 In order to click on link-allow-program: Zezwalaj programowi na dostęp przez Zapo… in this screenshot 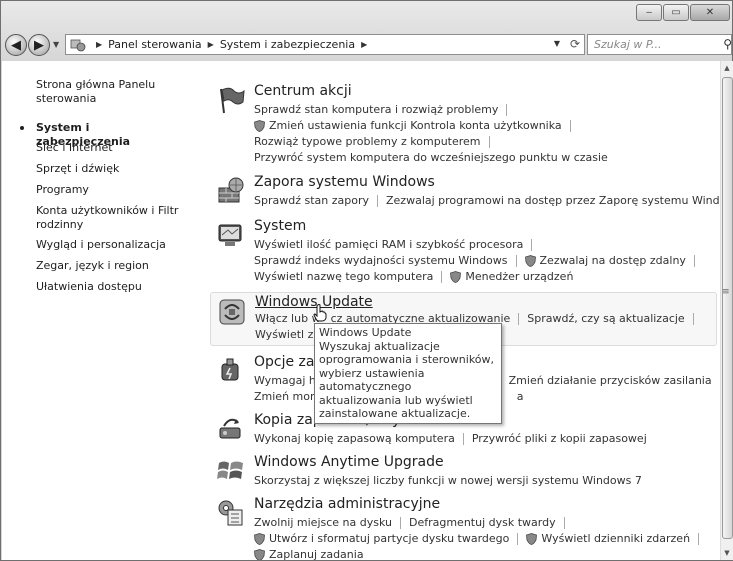, I will do `click(553, 200)`.